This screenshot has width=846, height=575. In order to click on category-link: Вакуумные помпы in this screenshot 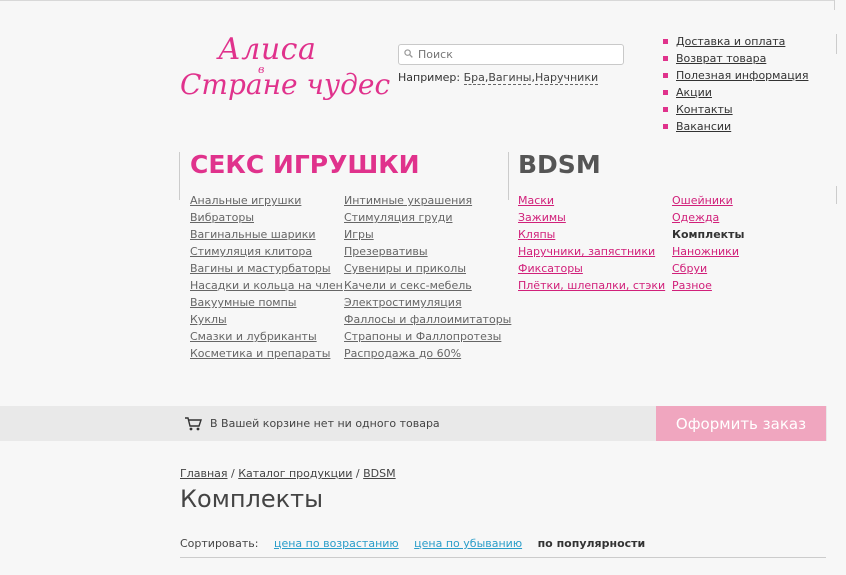, I will do `click(243, 302)`.